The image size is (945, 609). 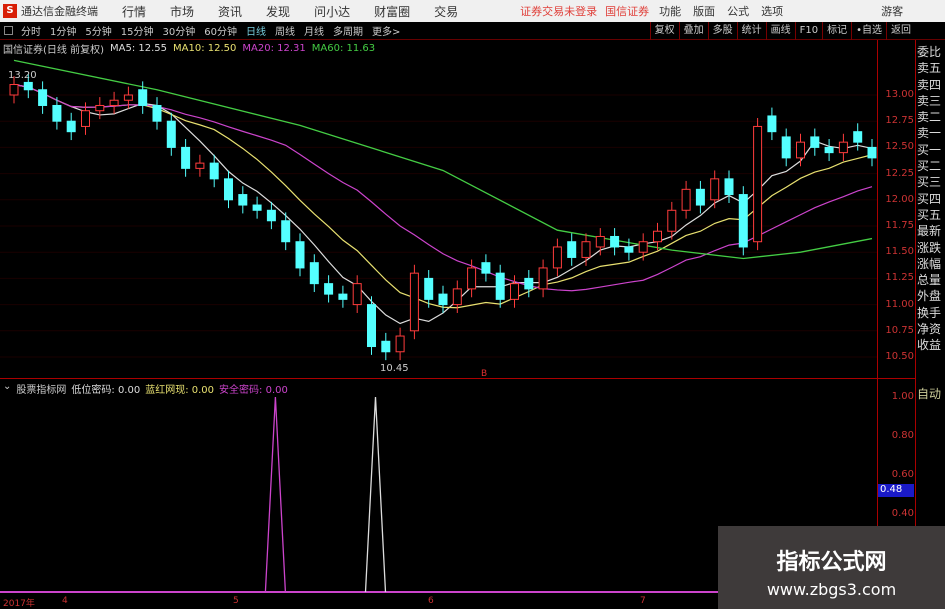 I want to click on axis-divider, so click(x=877, y=317).